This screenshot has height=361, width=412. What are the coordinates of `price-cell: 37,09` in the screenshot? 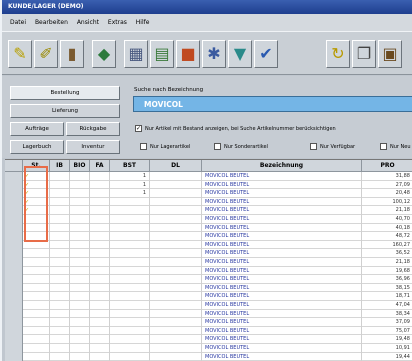 It's located at (387, 322).